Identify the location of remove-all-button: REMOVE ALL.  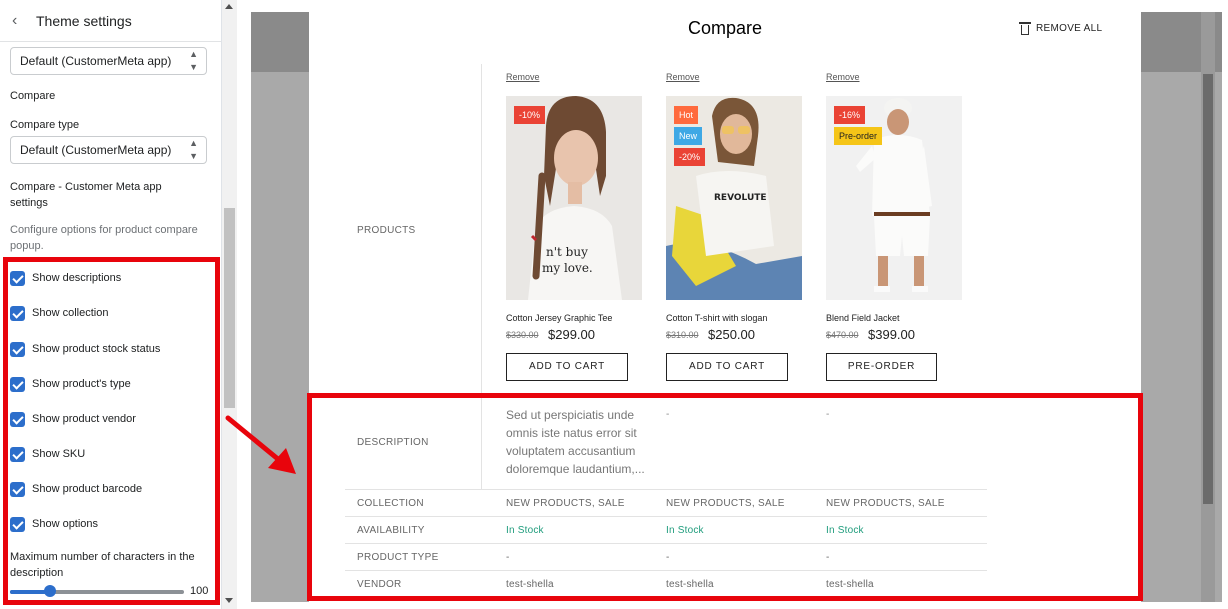
(1060, 28).